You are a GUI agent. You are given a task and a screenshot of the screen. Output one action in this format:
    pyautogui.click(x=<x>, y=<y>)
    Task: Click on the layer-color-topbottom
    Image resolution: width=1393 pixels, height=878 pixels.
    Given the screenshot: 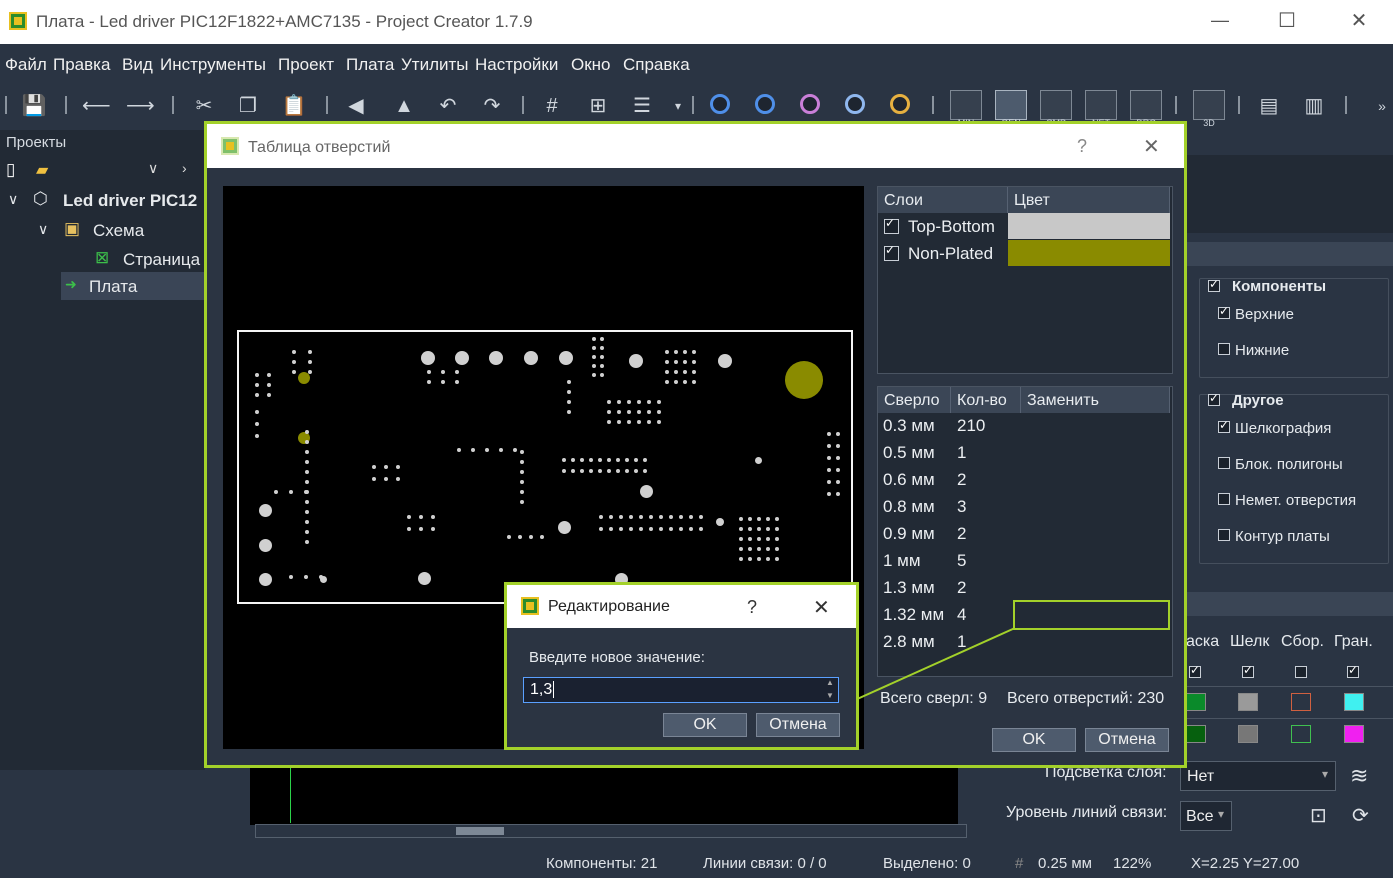 What is the action you would take?
    pyautogui.click(x=1089, y=226)
    